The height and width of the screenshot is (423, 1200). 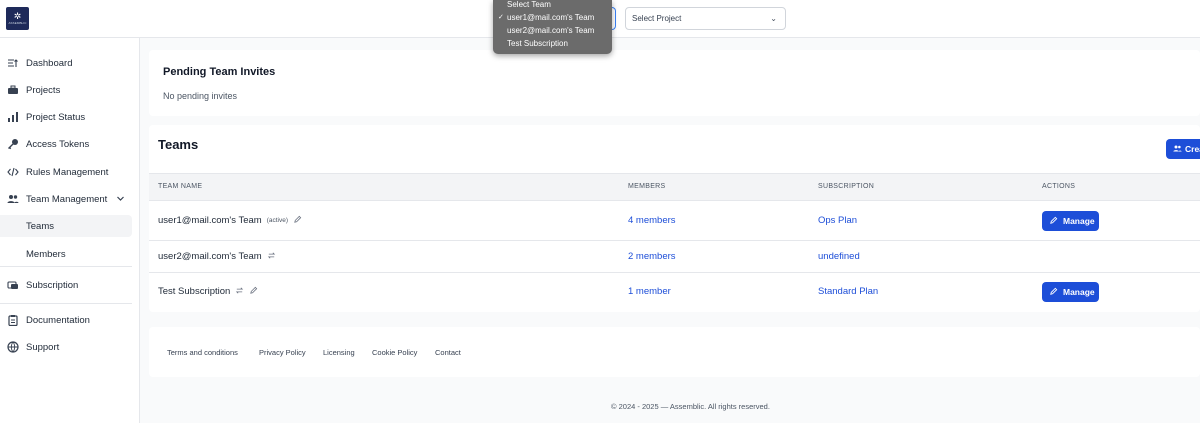 I want to click on team-name: user2@mail.com's Team, so click(x=210, y=256).